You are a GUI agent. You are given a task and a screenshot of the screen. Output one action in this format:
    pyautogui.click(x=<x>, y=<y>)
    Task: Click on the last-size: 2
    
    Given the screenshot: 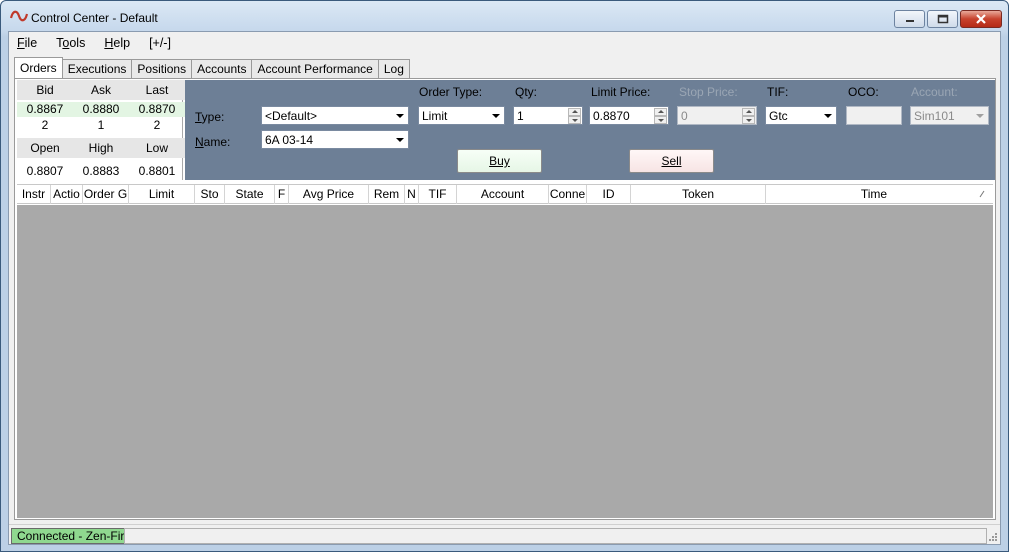 What is the action you would take?
    pyautogui.click(x=157, y=125)
    